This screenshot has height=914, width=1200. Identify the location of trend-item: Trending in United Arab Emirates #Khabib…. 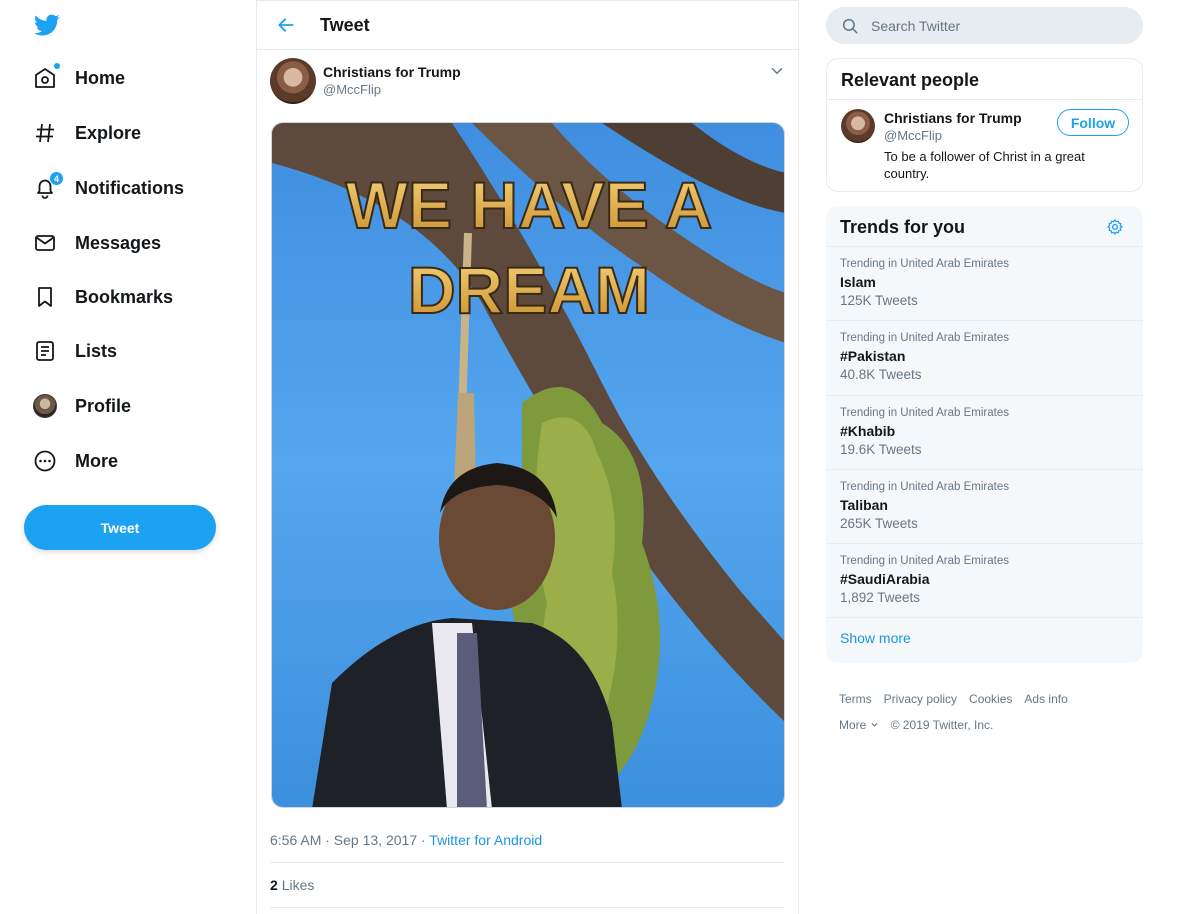
(984, 433).